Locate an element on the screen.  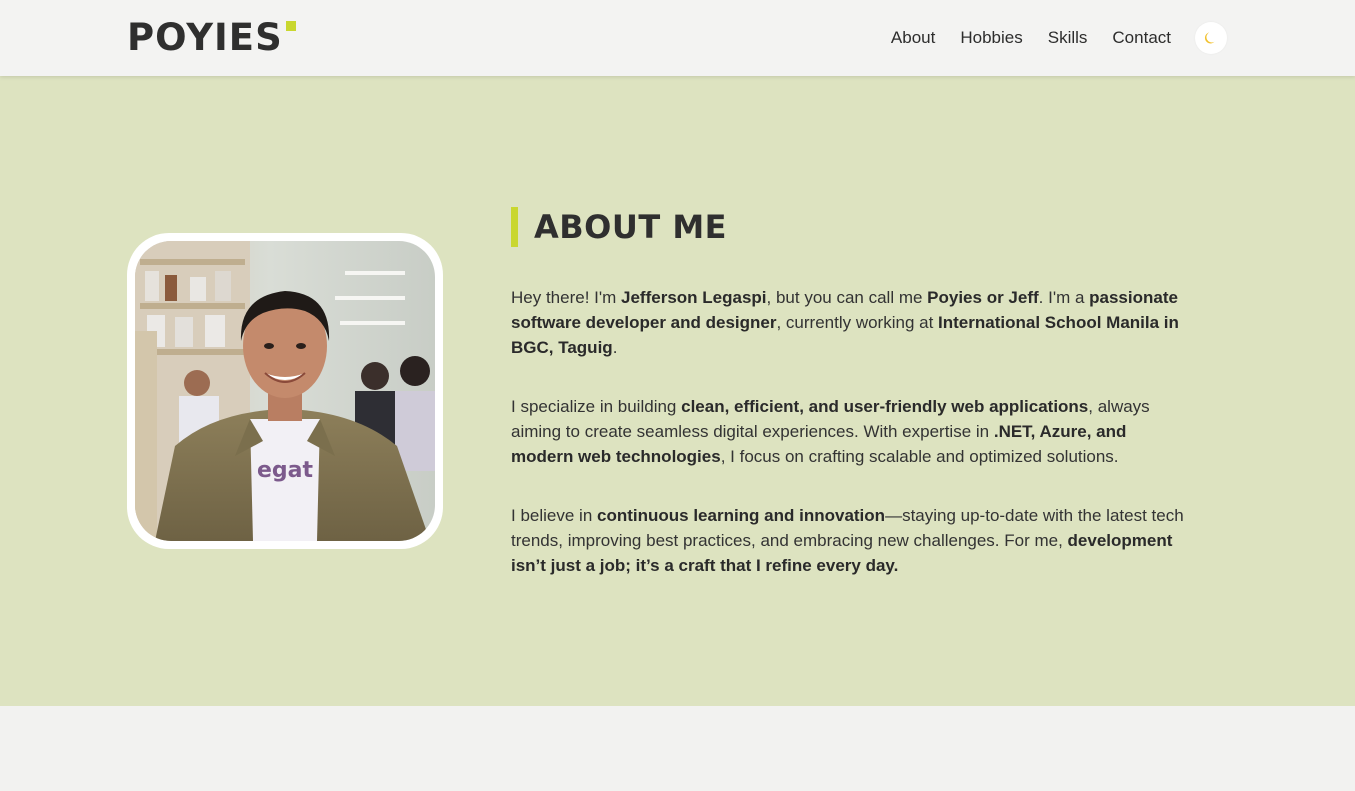
svg-text: egat is located at coordinates (285, 470).